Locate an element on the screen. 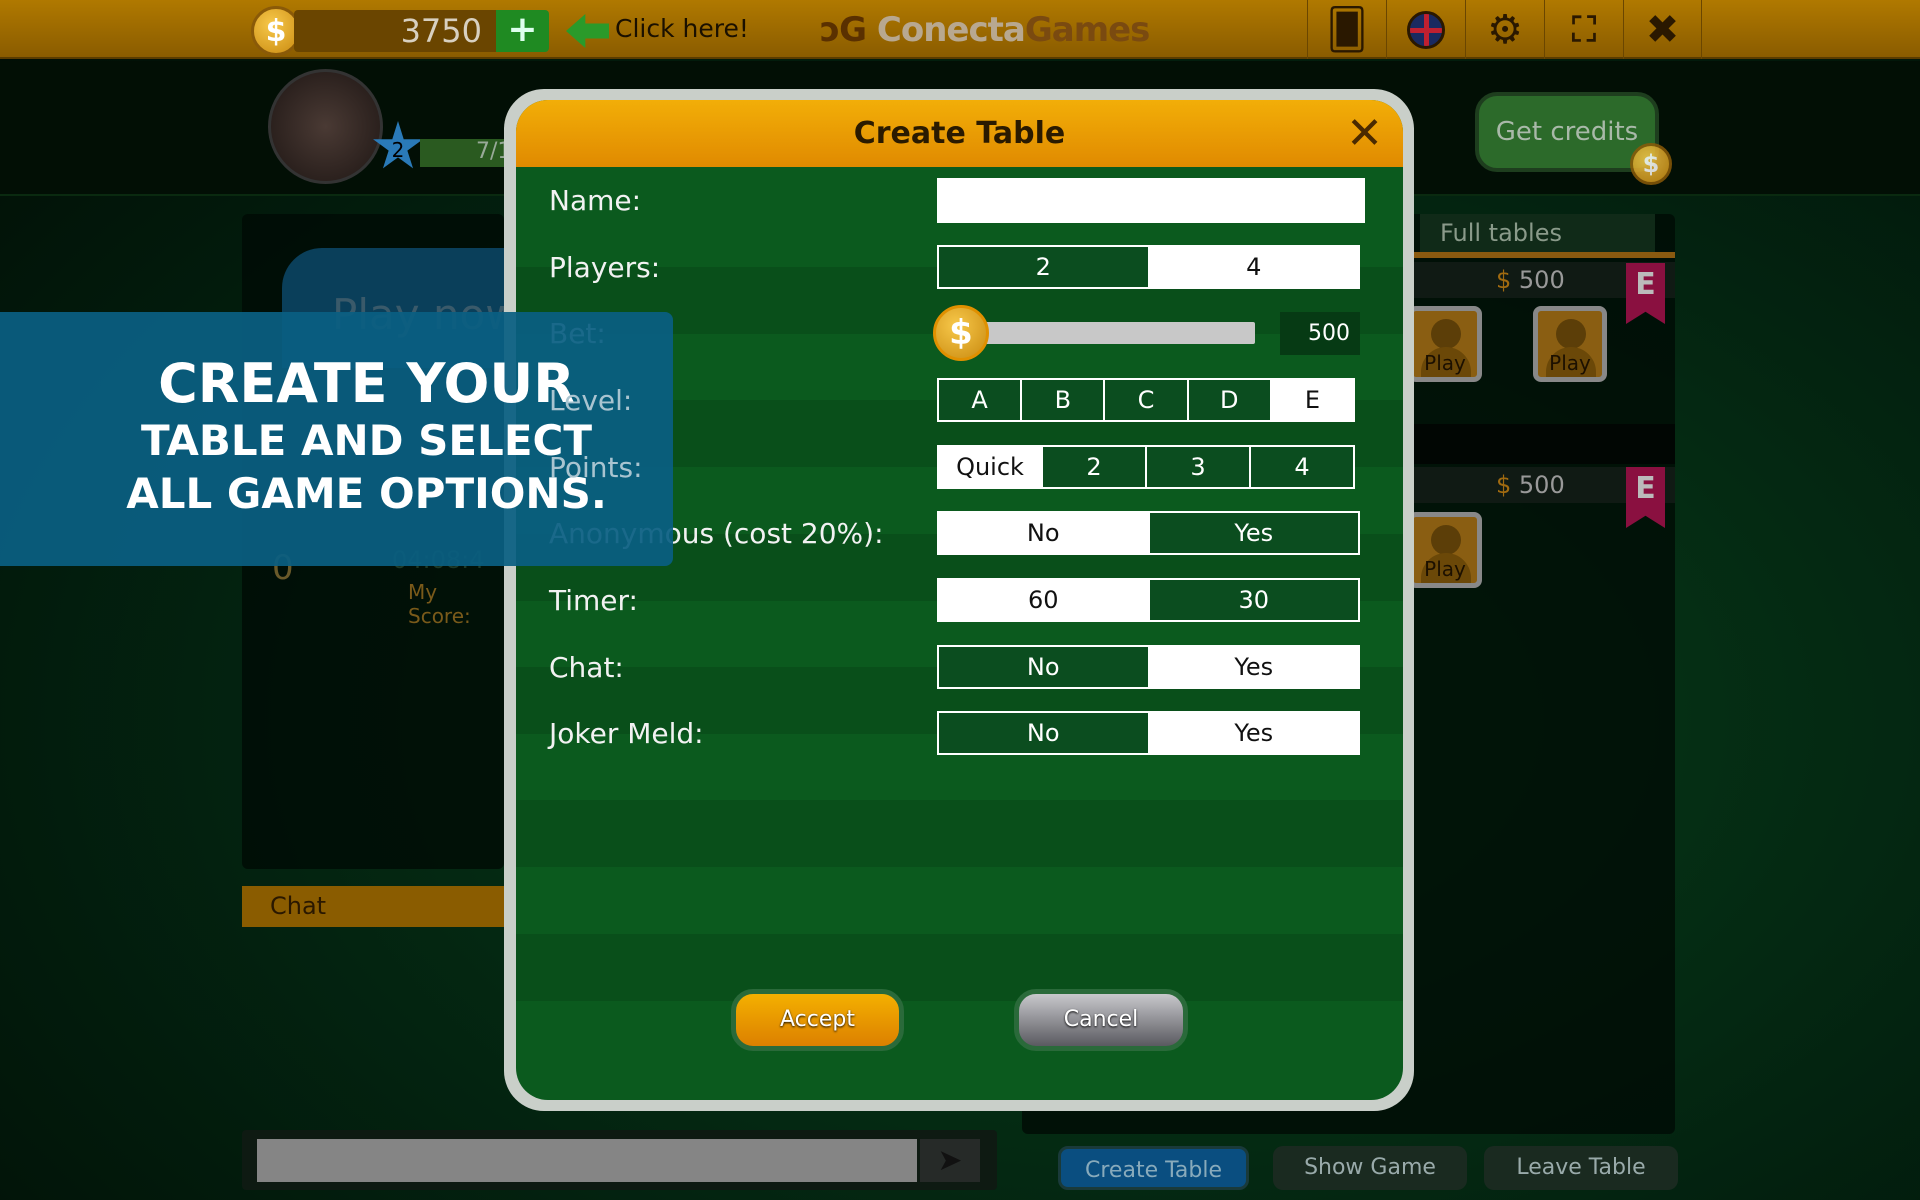  players-selector: 24 is located at coordinates (1148, 267).